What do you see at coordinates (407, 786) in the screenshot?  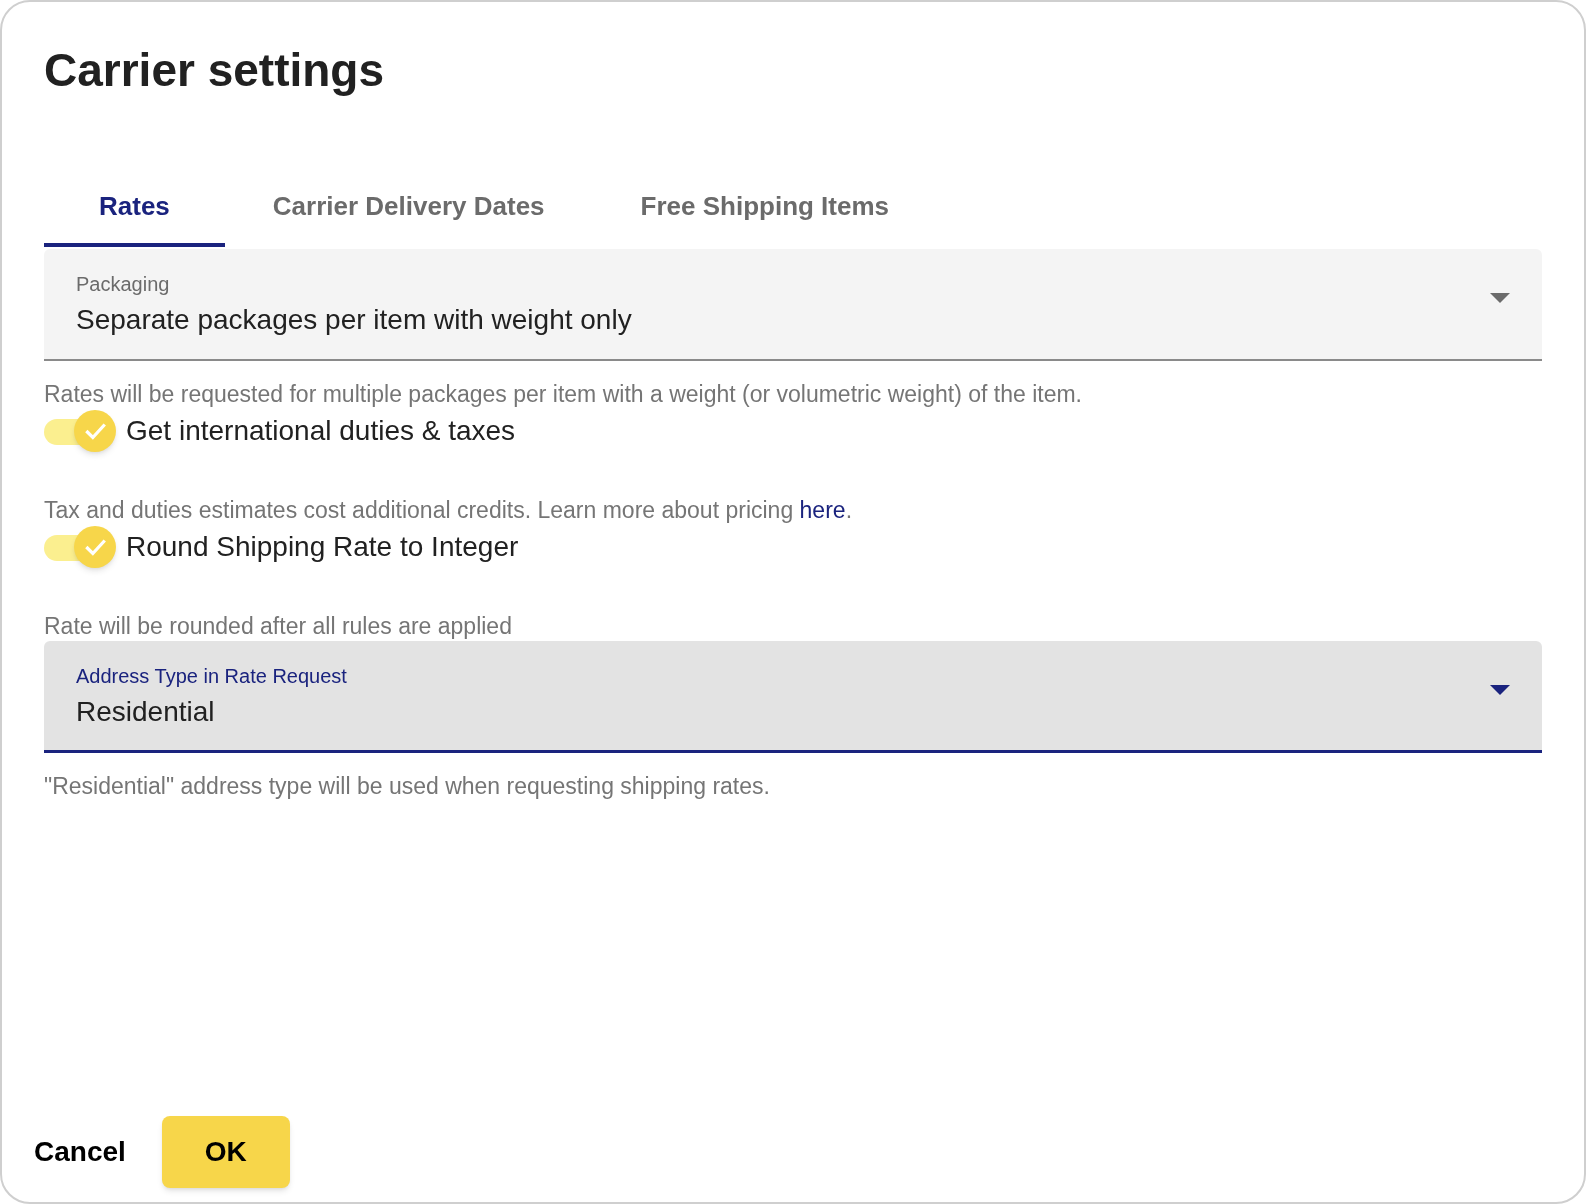 I see `helper-text: "Residential" address type will be used when requesting shipping rates.` at bounding box center [407, 786].